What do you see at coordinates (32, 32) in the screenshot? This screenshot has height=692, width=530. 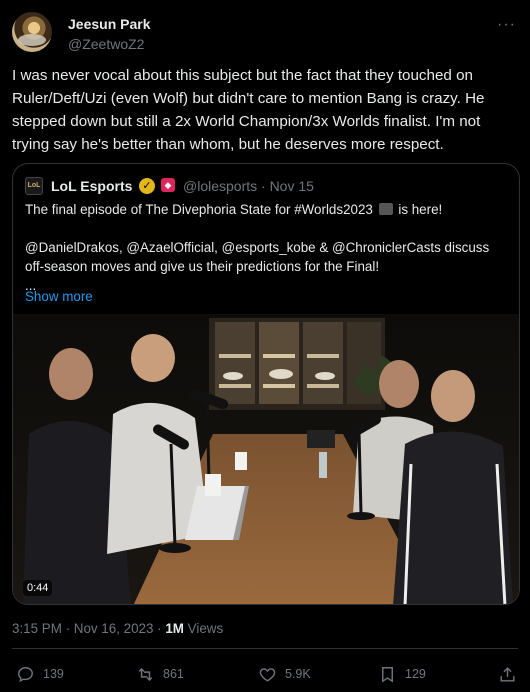 I see `avatar` at bounding box center [32, 32].